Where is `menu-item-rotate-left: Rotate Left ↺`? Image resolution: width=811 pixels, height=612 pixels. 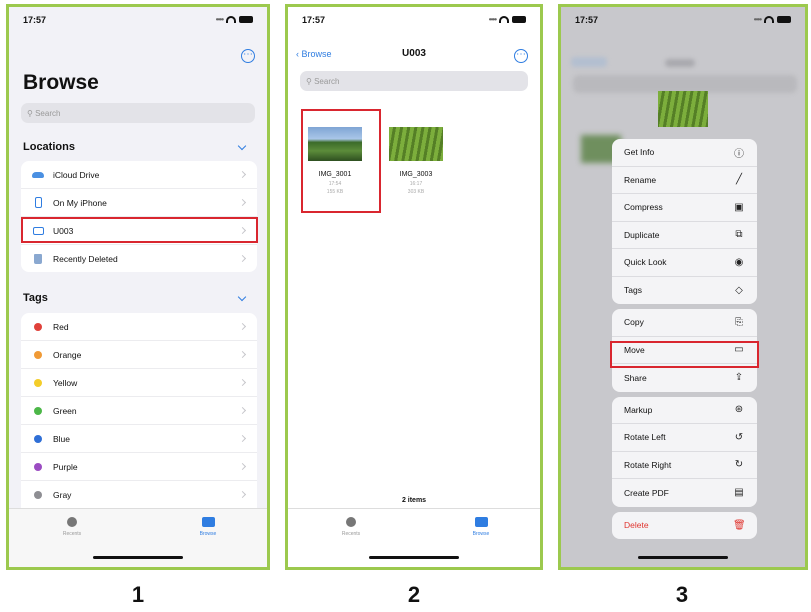
menu-item-rotate-left: Rotate Left ↺ is located at coordinates (684, 438).